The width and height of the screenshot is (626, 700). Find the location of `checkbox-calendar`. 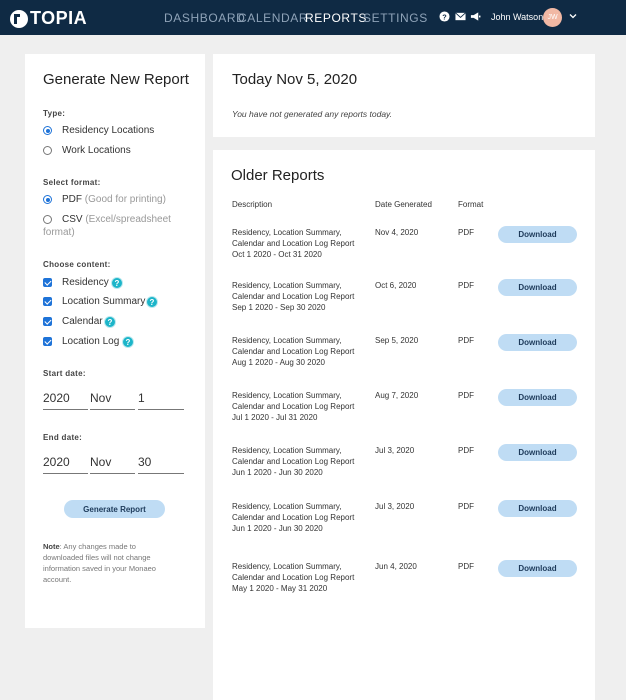

checkbox-calendar is located at coordinates (47, 321).